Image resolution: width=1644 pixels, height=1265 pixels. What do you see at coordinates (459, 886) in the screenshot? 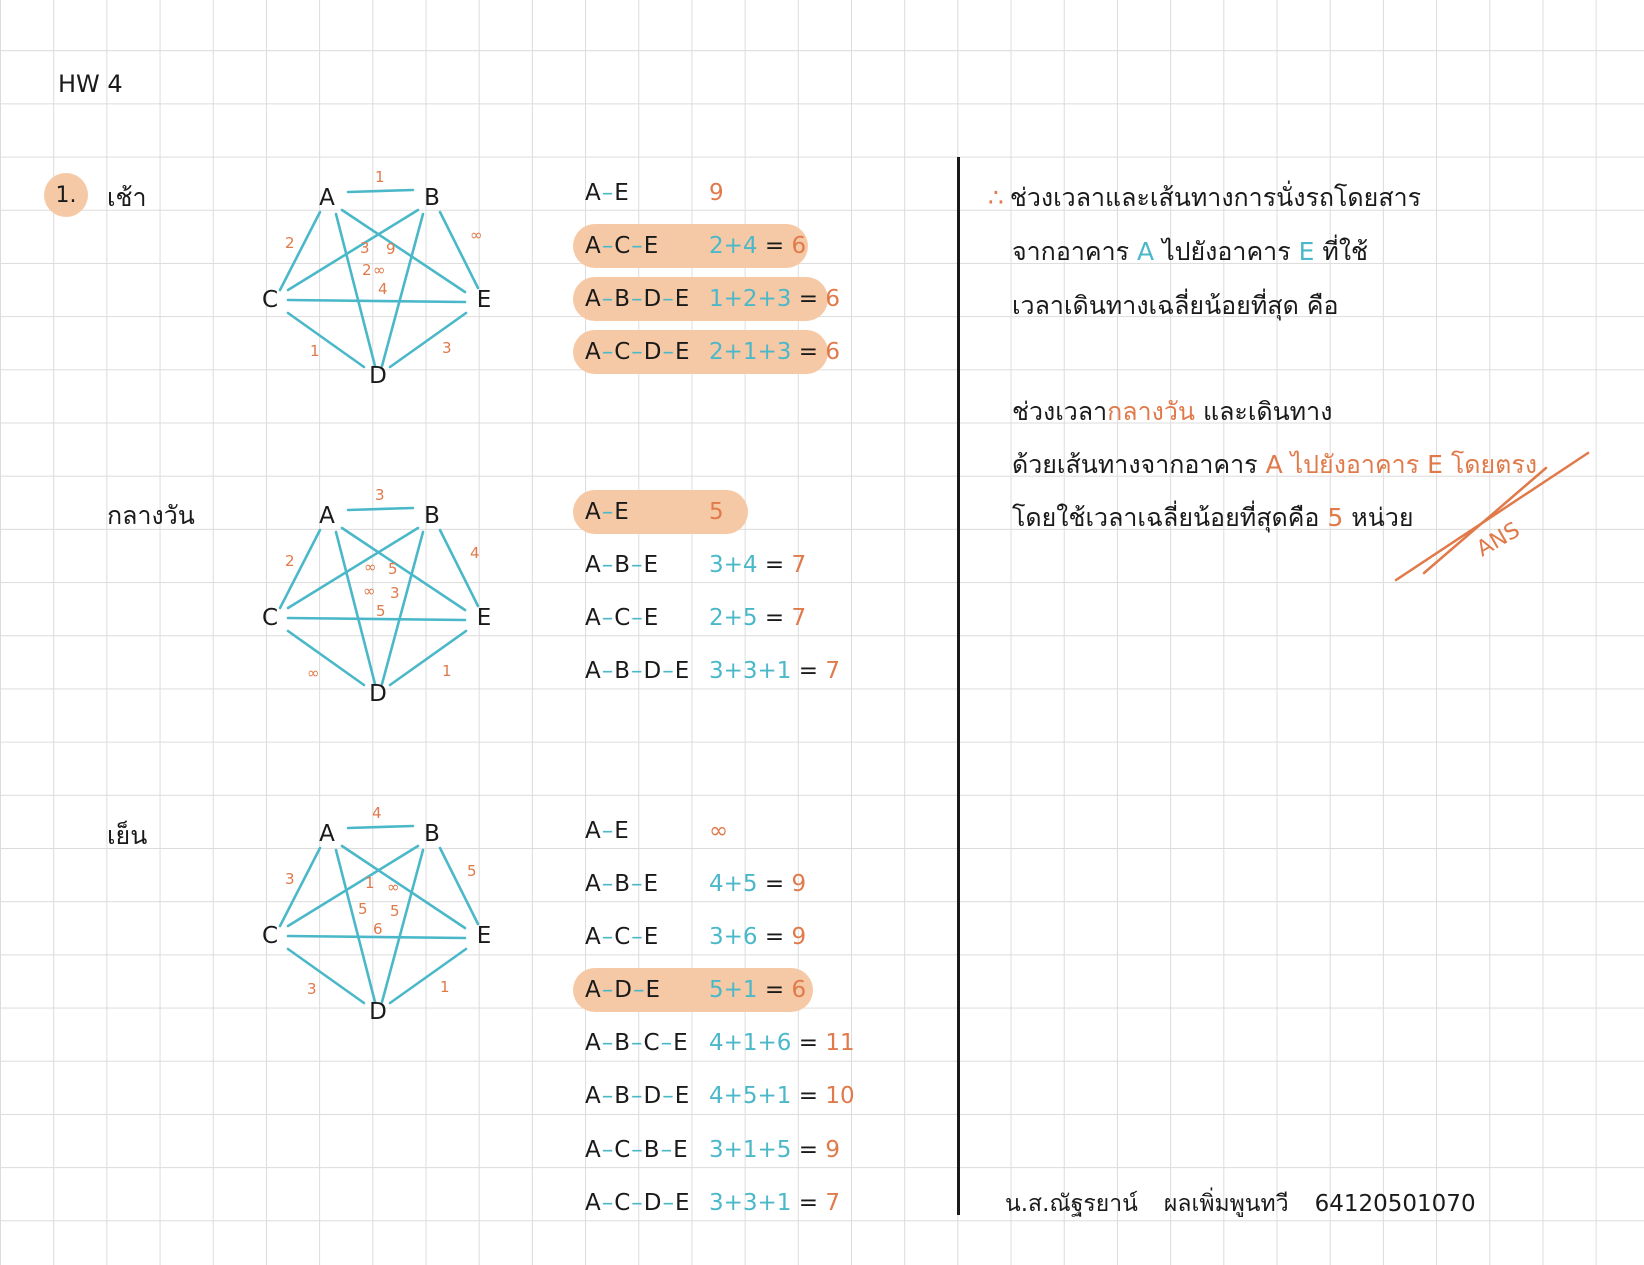
I see `edge-be` at bounding box center [459, 886].